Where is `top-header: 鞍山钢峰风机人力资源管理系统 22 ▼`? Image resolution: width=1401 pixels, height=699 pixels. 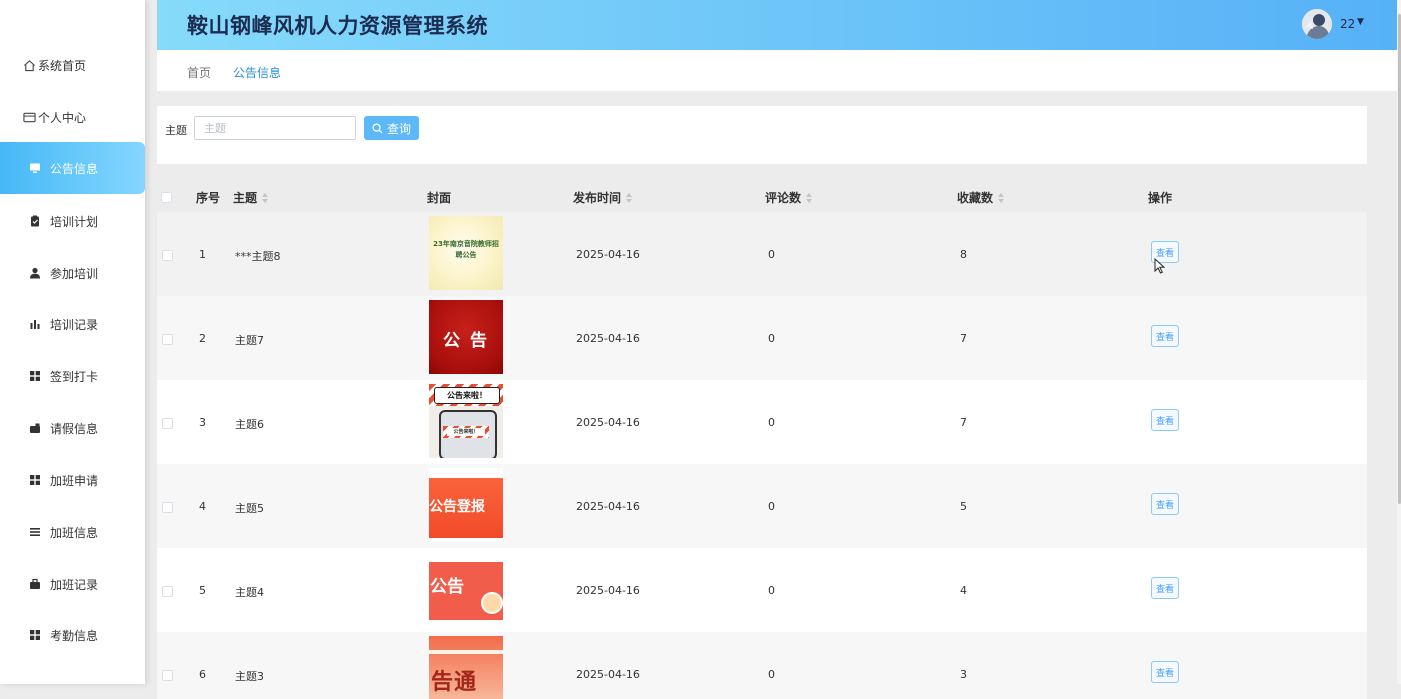 top-header: 鞍山钢峰风机人力资源管理系统 22 ▼ is located at coordinates (777, 25).